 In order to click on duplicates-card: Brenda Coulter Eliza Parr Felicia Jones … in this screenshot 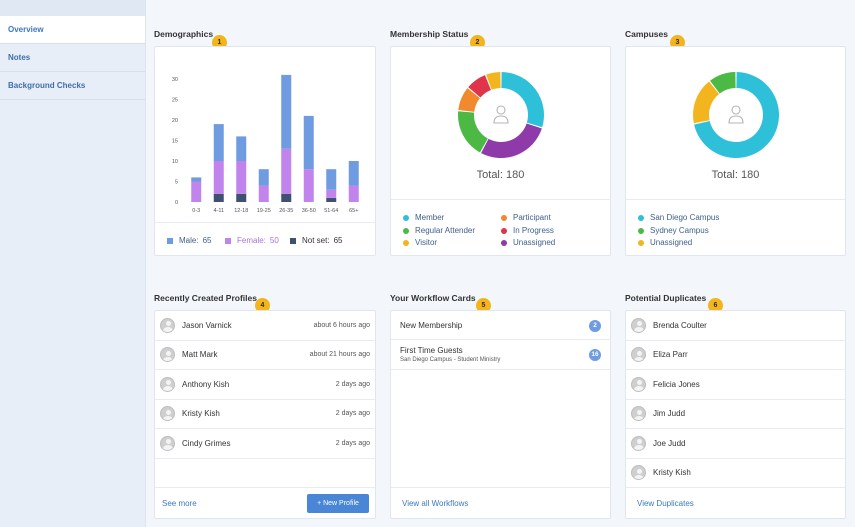, I will do `click(735, 414)`.